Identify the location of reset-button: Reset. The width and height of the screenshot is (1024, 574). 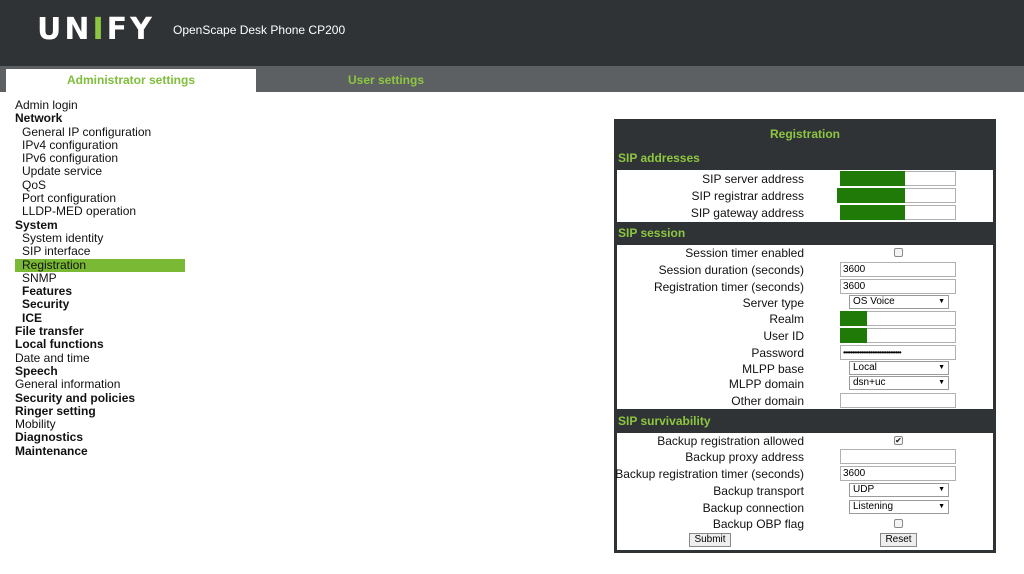
(898, 540).